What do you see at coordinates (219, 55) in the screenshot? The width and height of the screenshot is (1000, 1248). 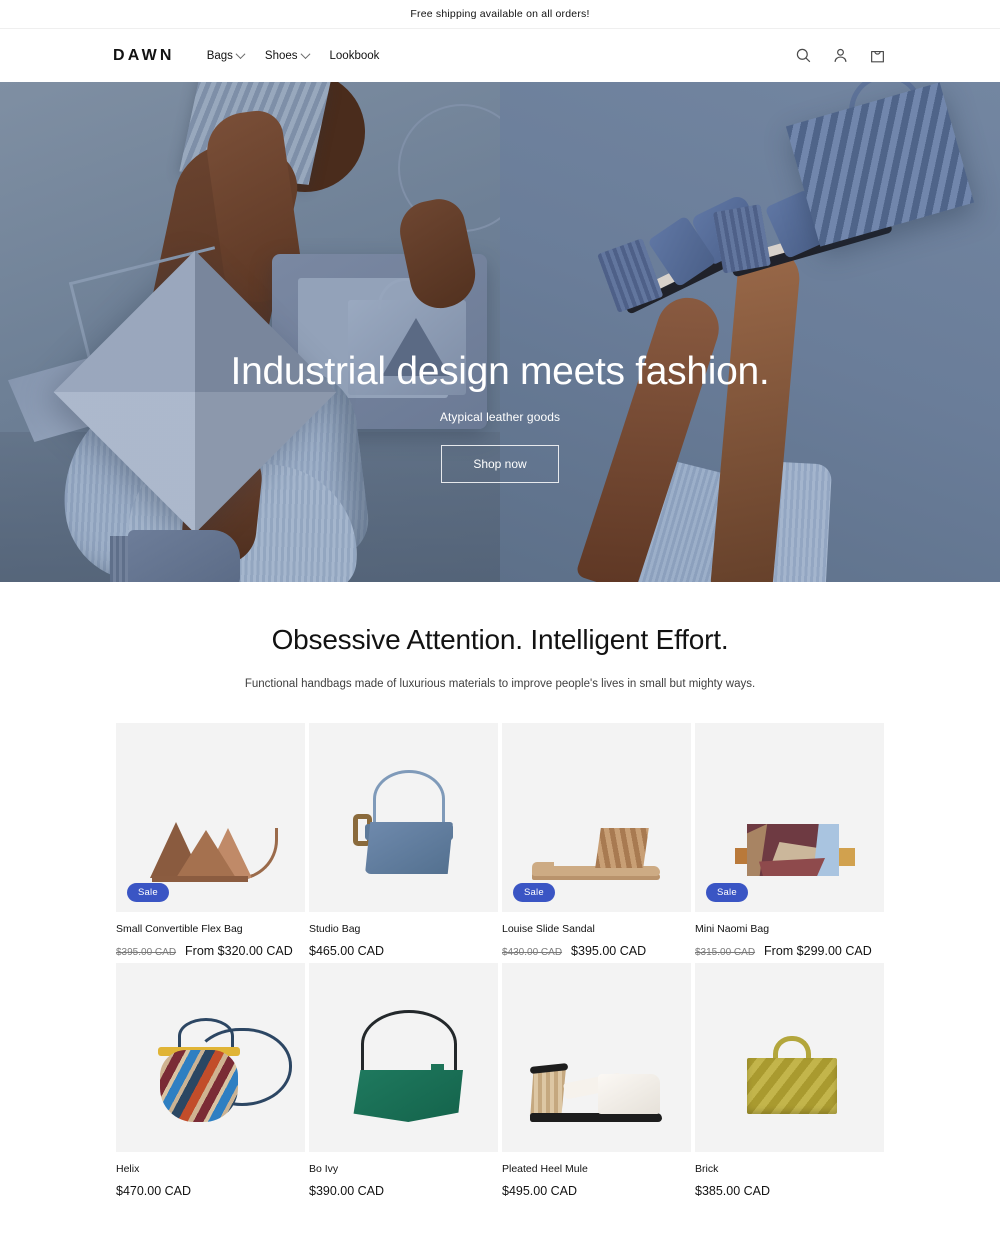 I see `nav-item-label: Bags` at bounding box center [219, 55].